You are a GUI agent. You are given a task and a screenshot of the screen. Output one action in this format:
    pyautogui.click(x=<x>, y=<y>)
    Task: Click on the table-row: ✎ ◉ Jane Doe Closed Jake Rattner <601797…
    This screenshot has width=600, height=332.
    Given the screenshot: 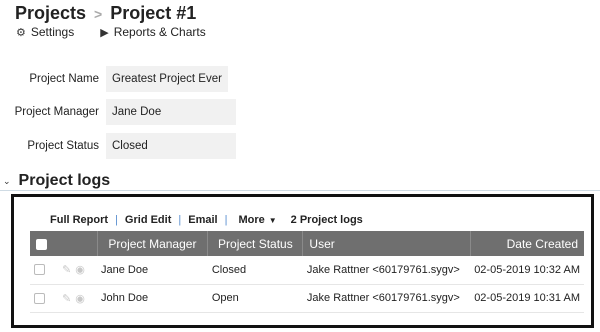 What is the action you would take?
    pyautogui.click(x=307, y=270)
    